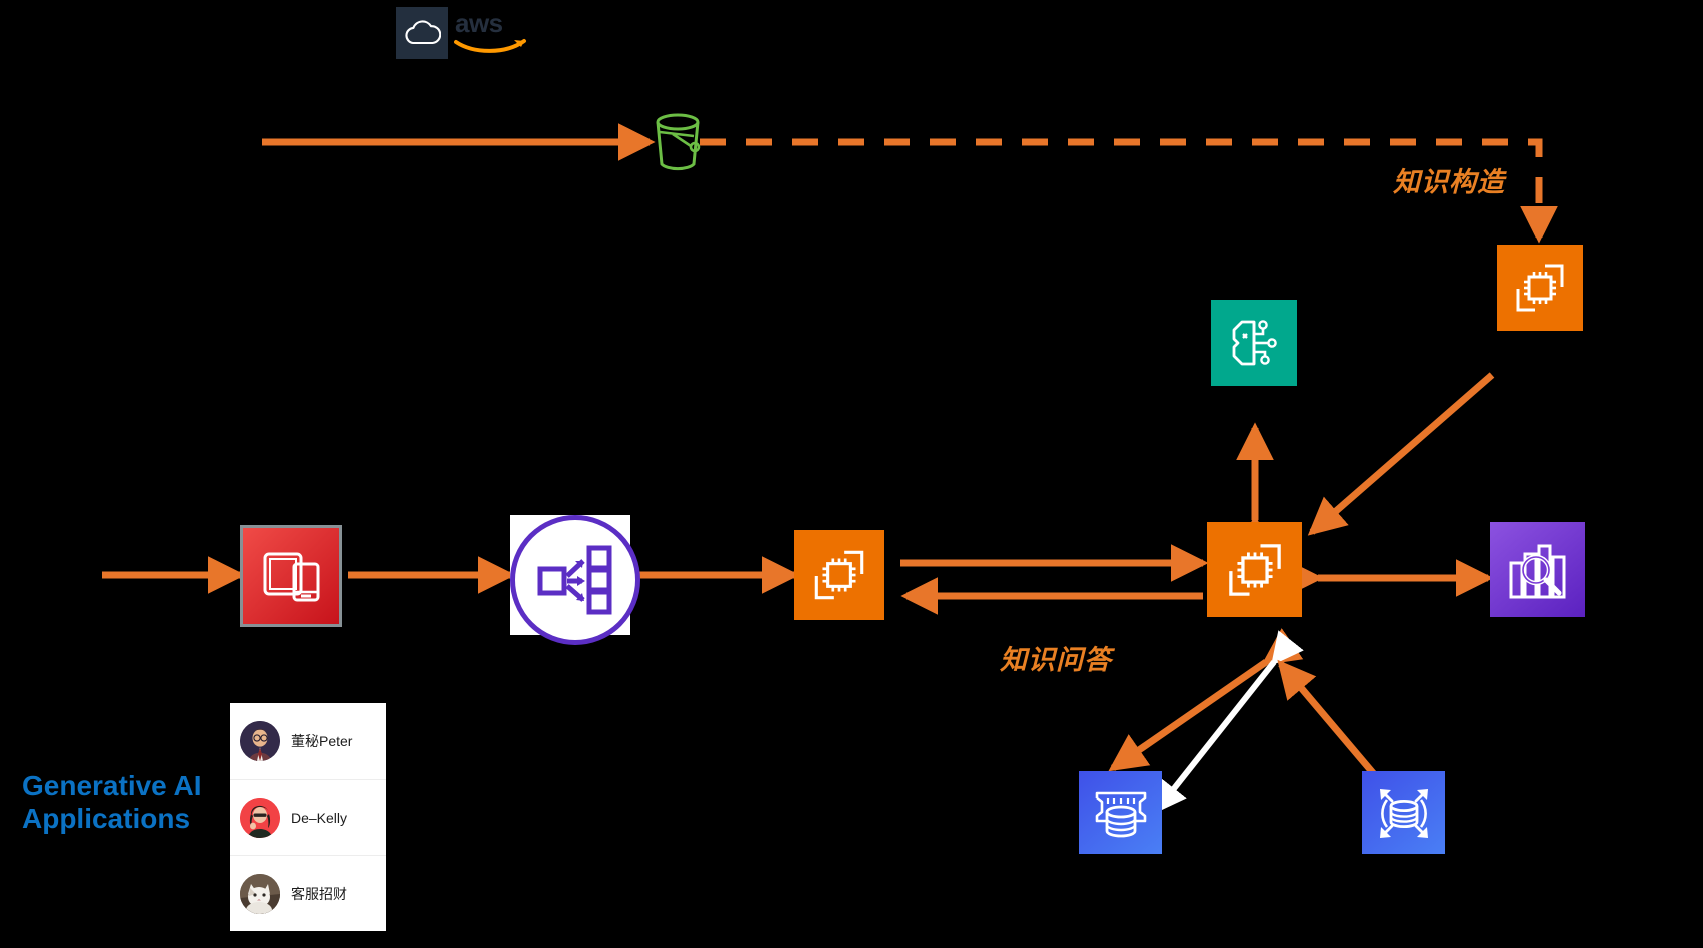  Describe the element at coordinates (1401, 454) in the screenshot. I see `connector-lambda-ingest-to-core` at that location.